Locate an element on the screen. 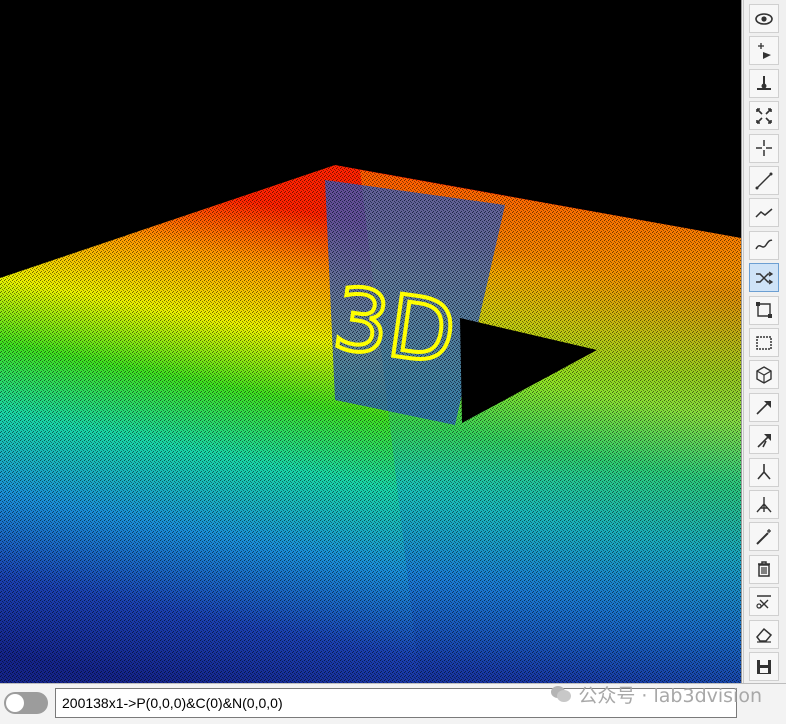  polyline-icon is located at coordinates (764, 213).